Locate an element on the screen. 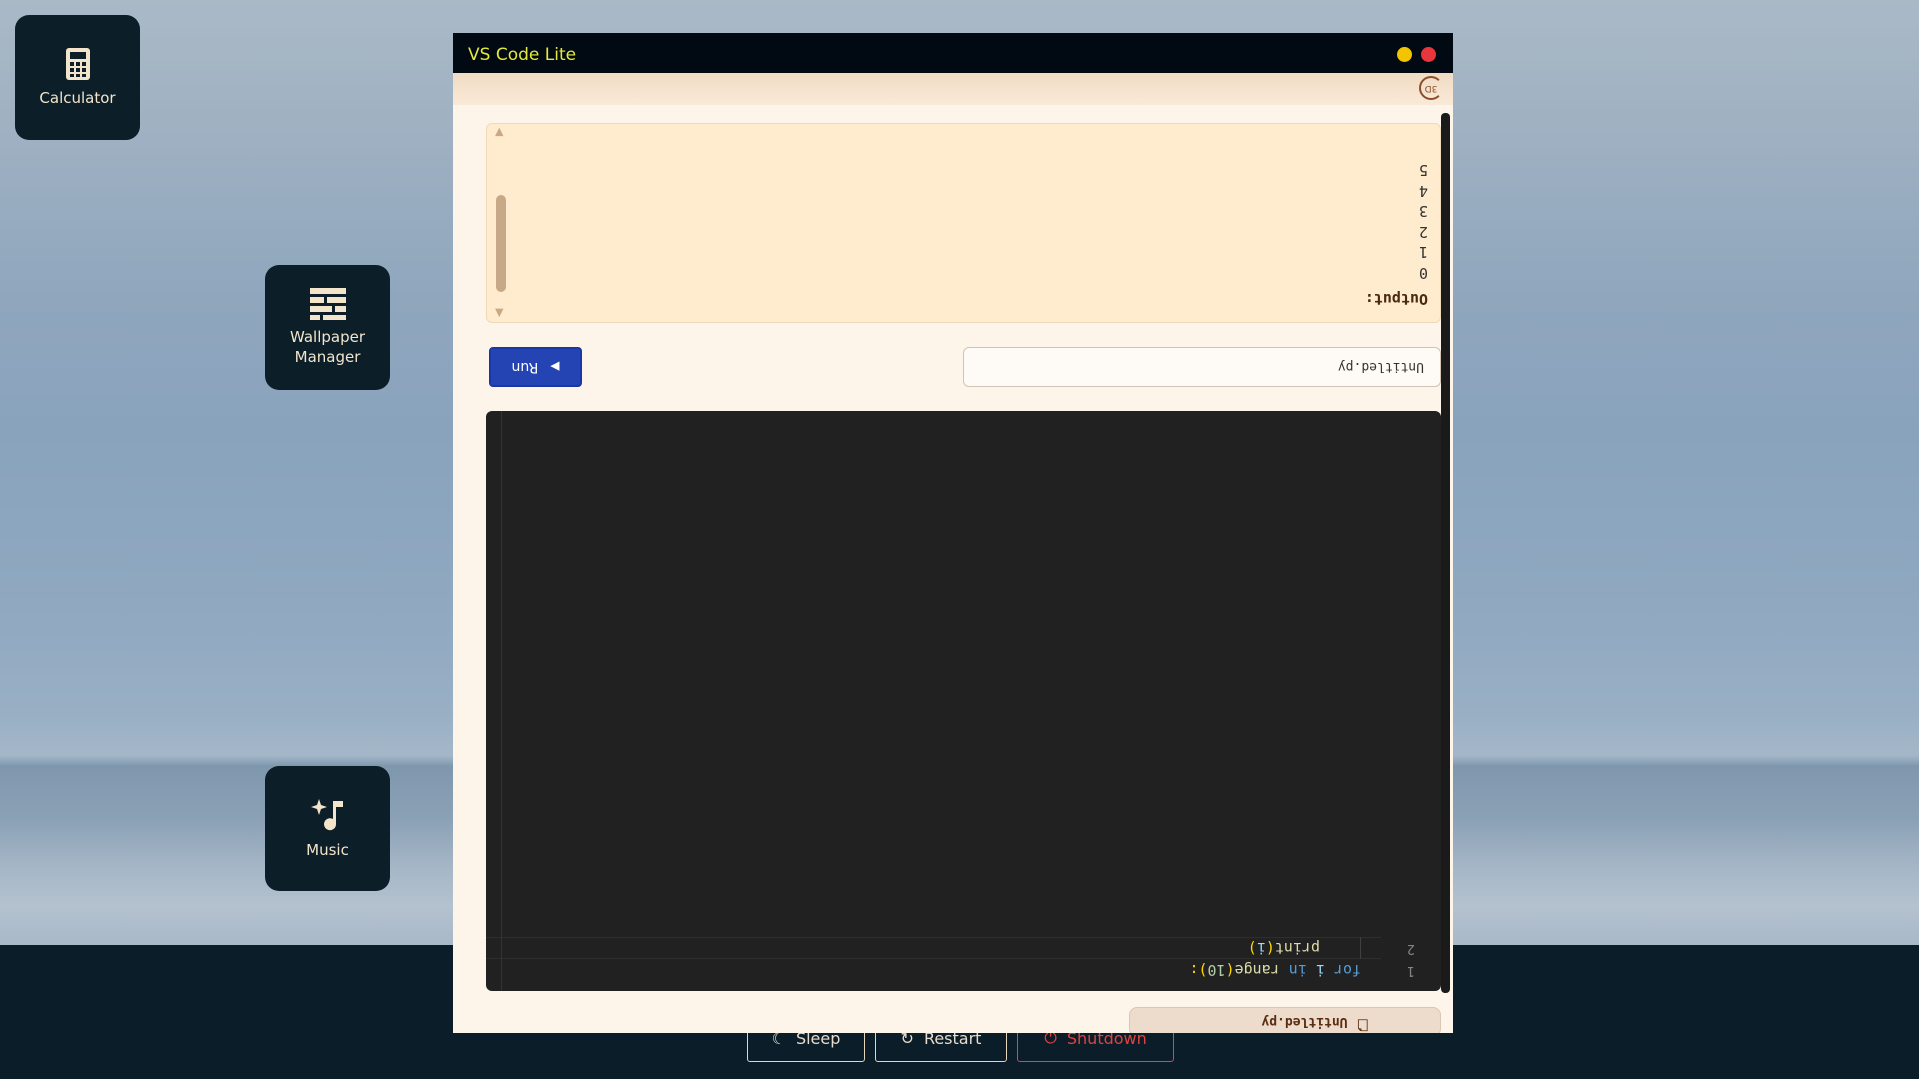  calculator-icon is located at coordinates (77, 63).